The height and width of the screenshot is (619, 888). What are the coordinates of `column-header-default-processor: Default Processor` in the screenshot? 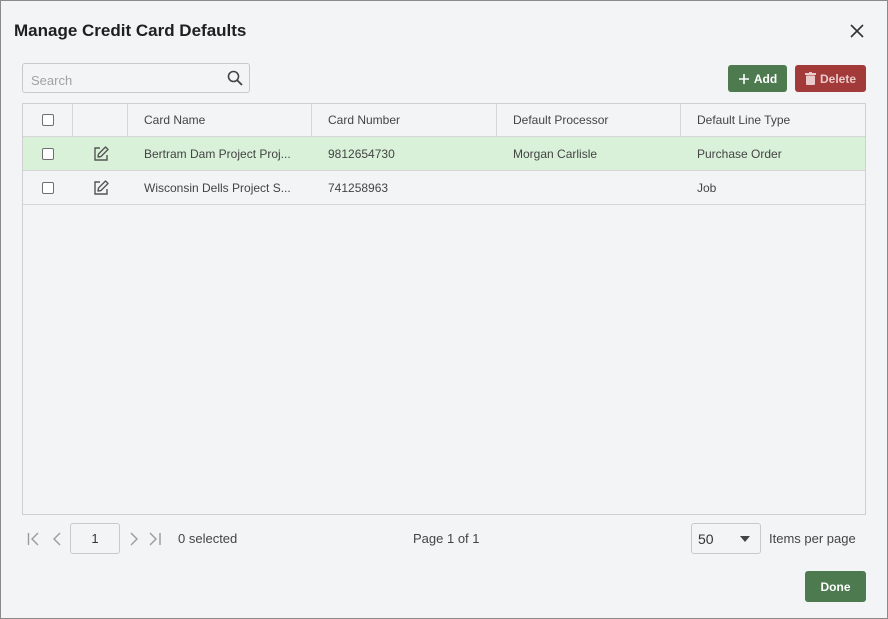 It's located at (598, 120).